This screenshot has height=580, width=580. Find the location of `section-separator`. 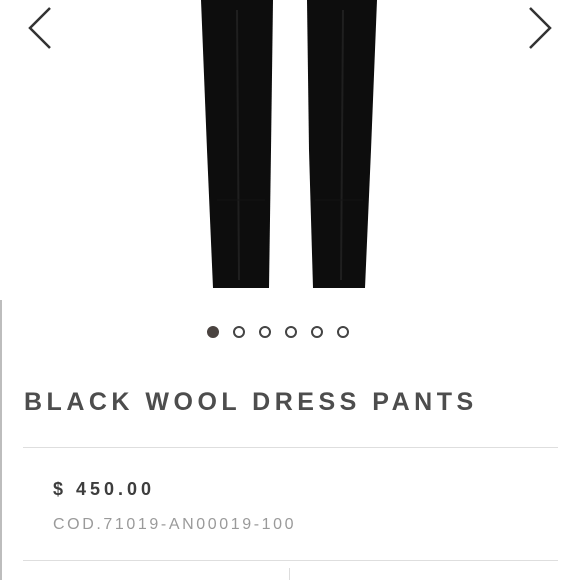

section-separator is located at coordinates (289, 574).